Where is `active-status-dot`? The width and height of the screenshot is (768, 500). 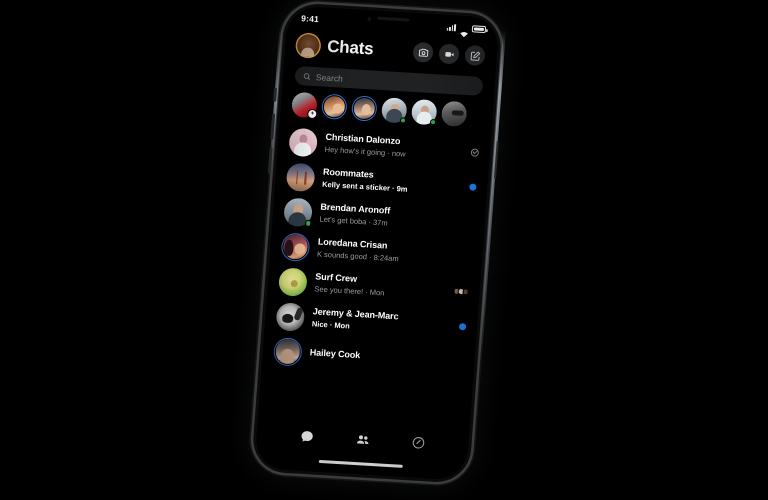 active-status-dot is located at coordinates (308, 223).